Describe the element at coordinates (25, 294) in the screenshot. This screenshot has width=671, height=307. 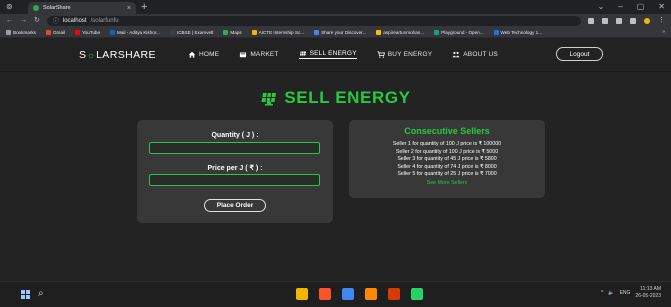
I see `windows-start-icon` at that location.